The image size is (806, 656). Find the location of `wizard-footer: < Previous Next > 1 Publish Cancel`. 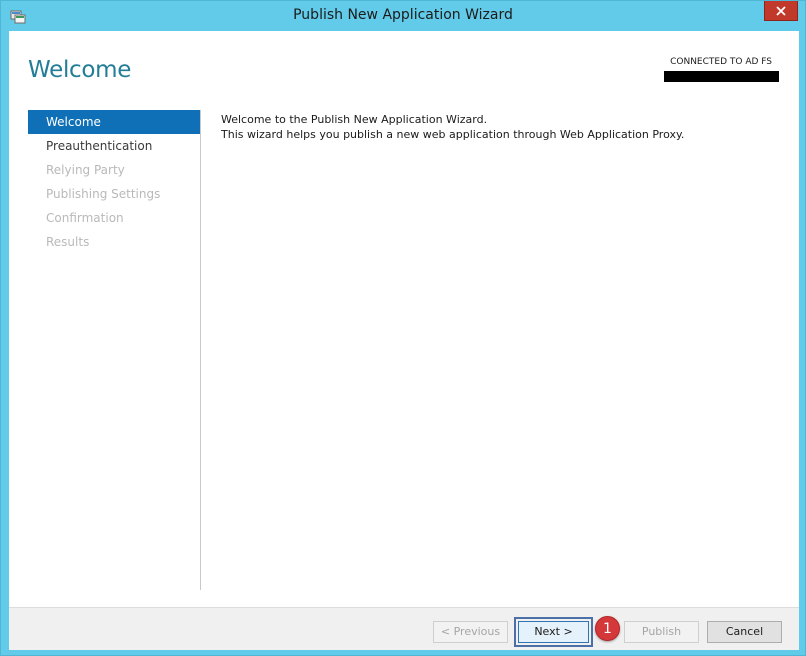

wizard-footer: < Previous Next > 1 Publish Cancel is located at coordinates (404, 628).